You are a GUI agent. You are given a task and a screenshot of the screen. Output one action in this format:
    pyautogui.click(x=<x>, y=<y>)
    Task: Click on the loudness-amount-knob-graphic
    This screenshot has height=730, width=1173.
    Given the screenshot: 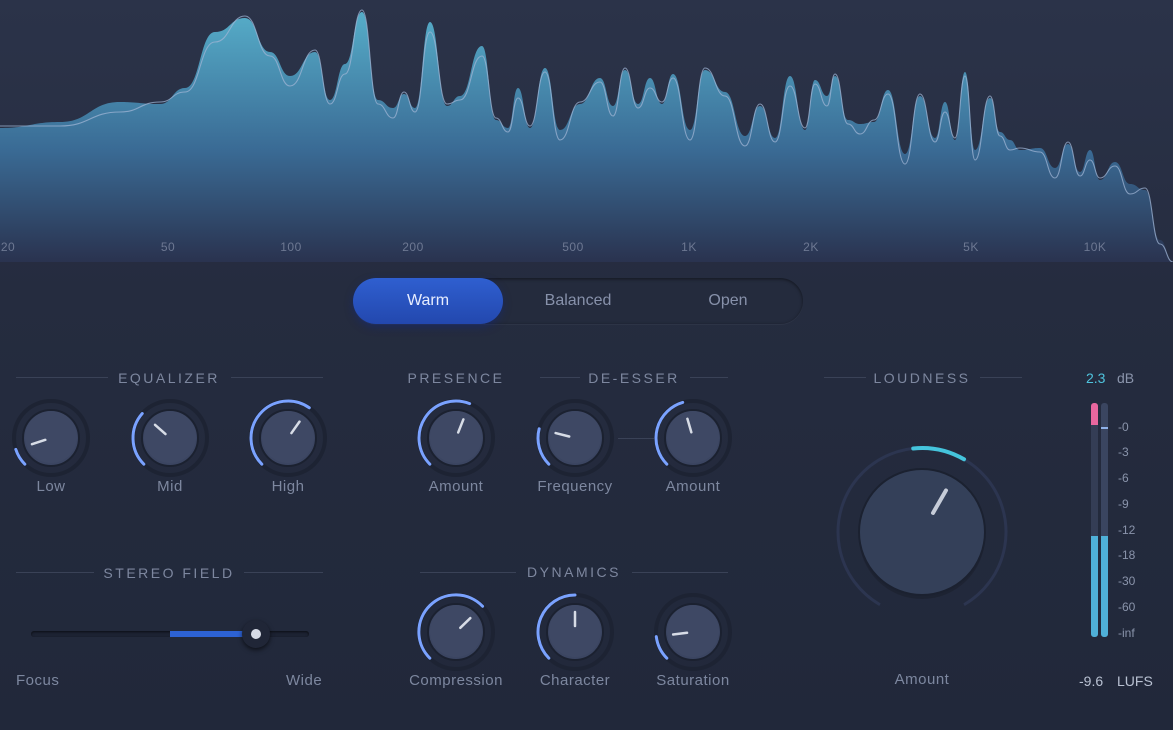 What is the action you would take?
    pyautogui.click(x=922, y=526)
    